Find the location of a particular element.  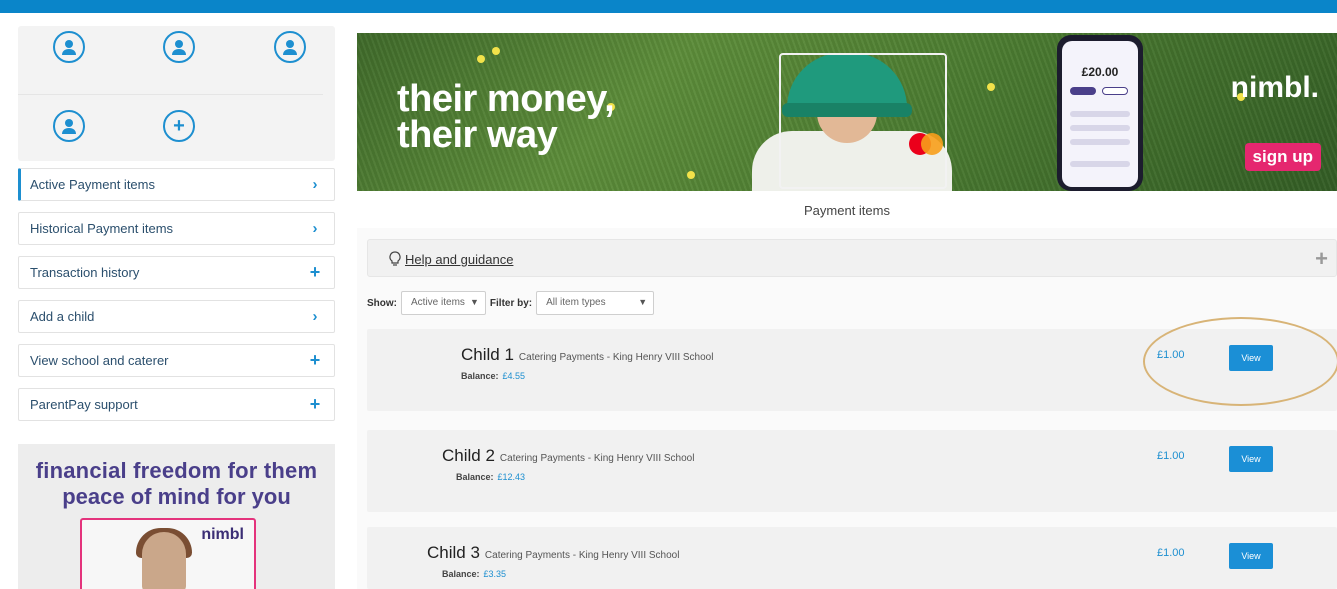

sidebar-item-label: ParentPay support is located at coordinates (84, 404).